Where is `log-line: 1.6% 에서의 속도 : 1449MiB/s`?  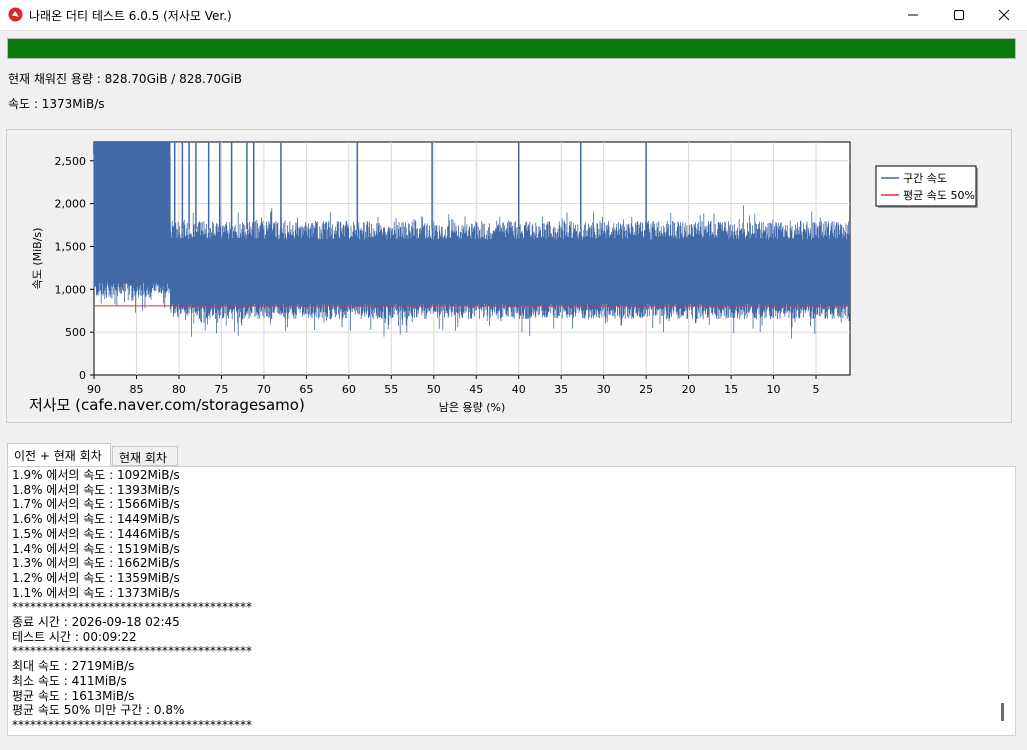
log-line: 1.6% 에서의 속도 : 1449MiB/s is located at coordinates (96, 519).